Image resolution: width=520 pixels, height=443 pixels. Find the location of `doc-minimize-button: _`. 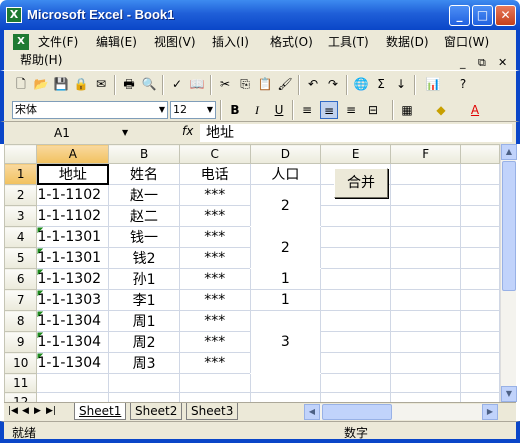

doc-minimize-button: _ is located at coordinates (463, 62).